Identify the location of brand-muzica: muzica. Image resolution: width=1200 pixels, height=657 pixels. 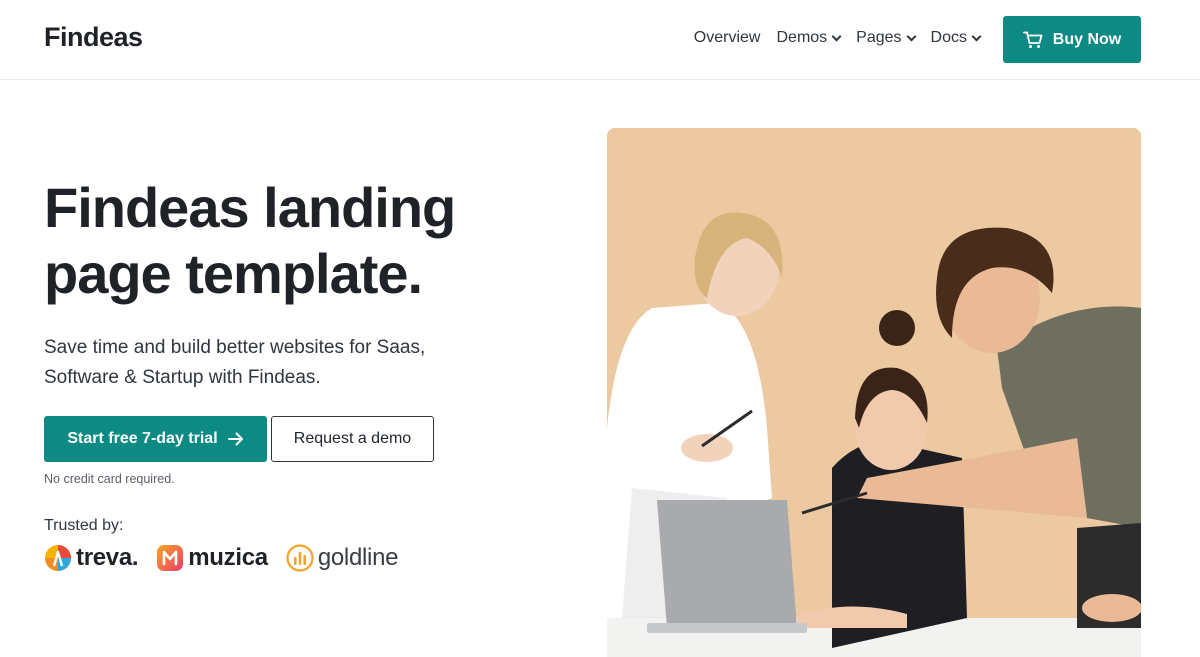
(212, 558).